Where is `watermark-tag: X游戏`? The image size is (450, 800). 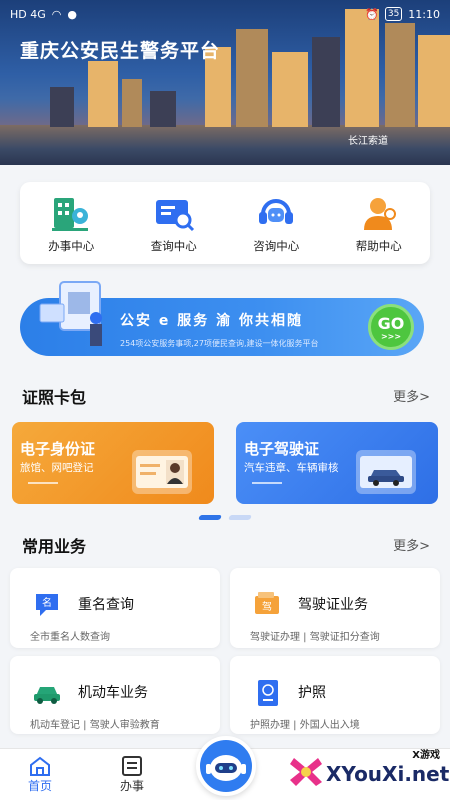 watermark-tag: X游戏 is located at coordinates (426, 755).